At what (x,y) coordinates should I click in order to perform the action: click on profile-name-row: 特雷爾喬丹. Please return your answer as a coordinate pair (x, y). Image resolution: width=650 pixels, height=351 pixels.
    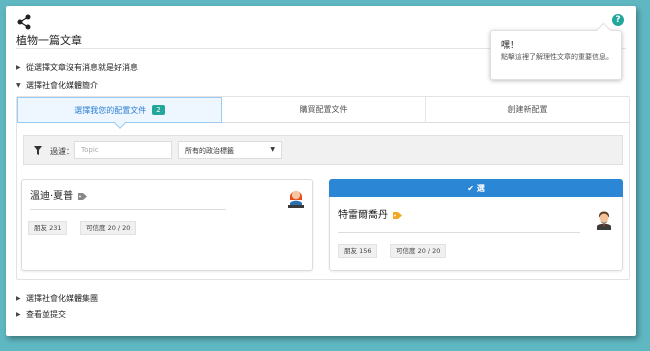
    Looking at the image, I should click on (370, 213).